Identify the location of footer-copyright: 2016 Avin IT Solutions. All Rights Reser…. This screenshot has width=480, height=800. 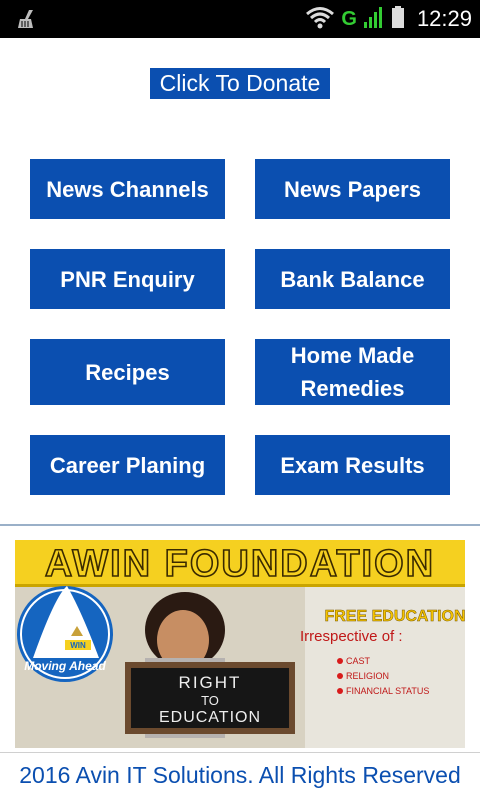
(240, 775).